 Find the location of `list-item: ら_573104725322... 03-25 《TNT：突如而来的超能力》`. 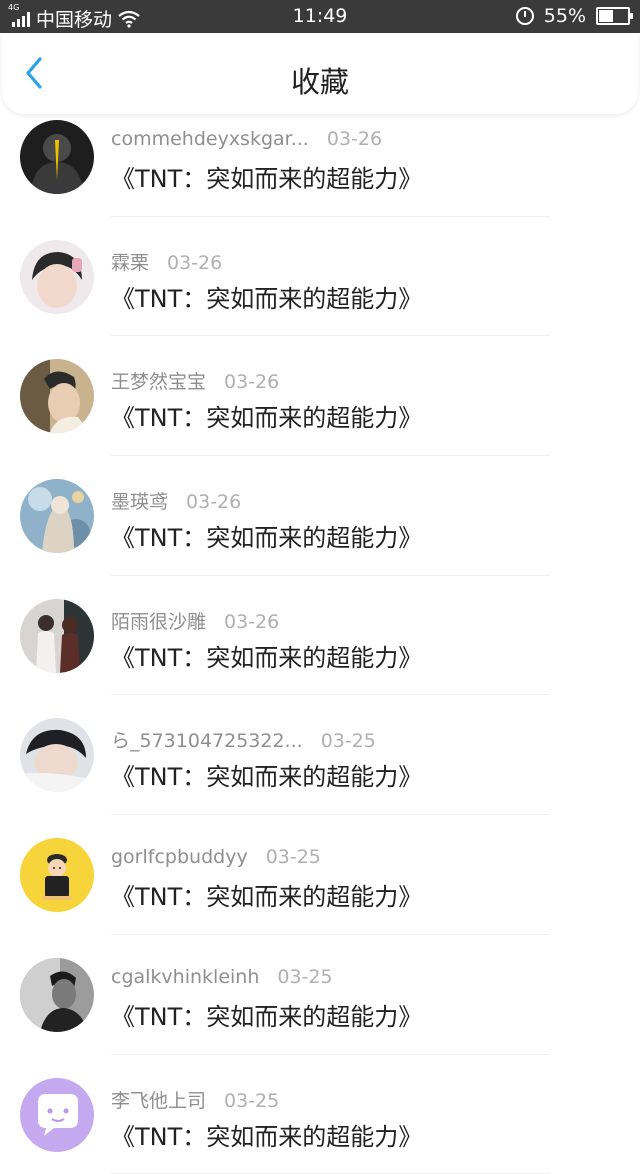

list-item: ら_573104725322... 03-25 《TNT：突如而来的超能力》 is located at coordinates (320, 755).